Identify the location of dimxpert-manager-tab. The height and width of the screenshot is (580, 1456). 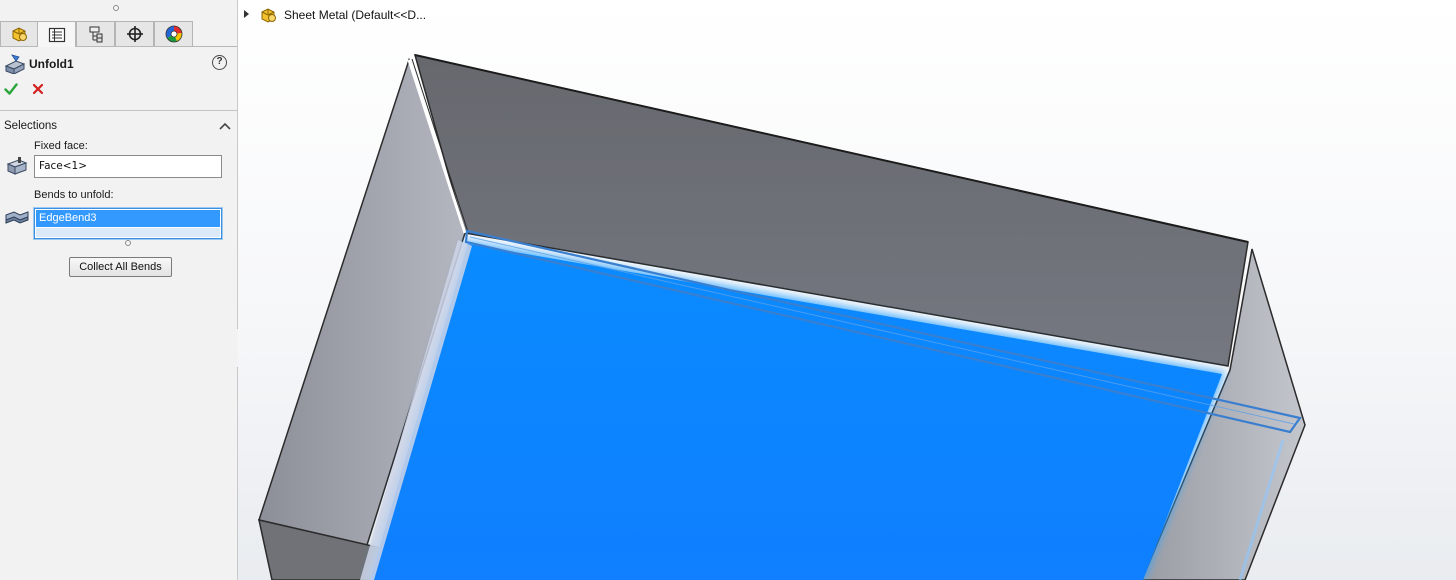
(134, 33).